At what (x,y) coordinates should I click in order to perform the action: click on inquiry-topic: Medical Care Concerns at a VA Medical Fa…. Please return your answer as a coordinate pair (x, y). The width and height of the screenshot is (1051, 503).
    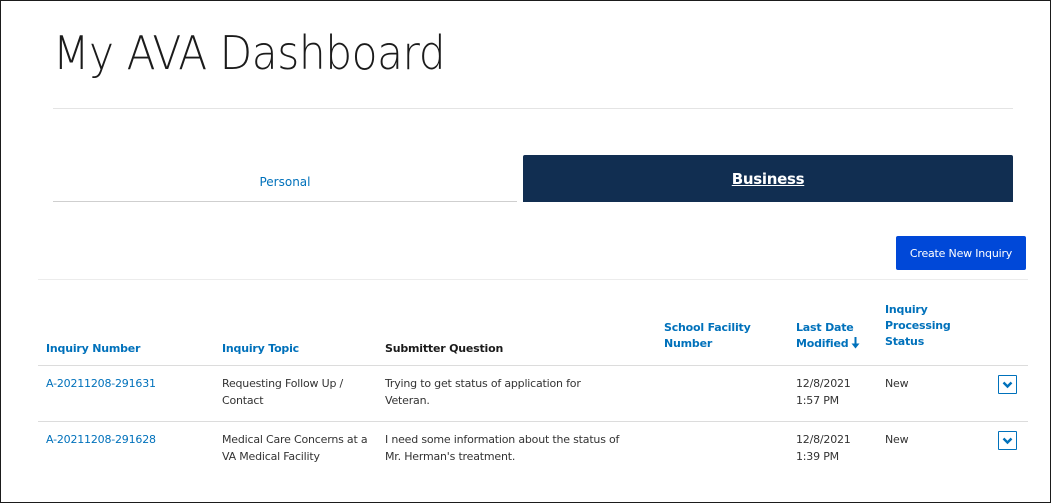
    Looking at the image, I should click on (295, 448).